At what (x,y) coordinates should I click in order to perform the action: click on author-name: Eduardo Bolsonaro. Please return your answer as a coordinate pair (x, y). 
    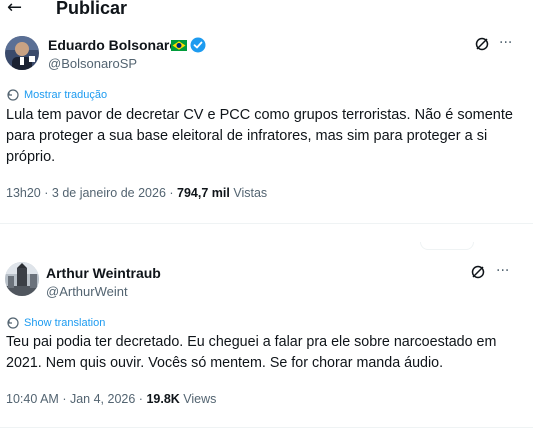
    Looking at the image, I should click on (113, 45).